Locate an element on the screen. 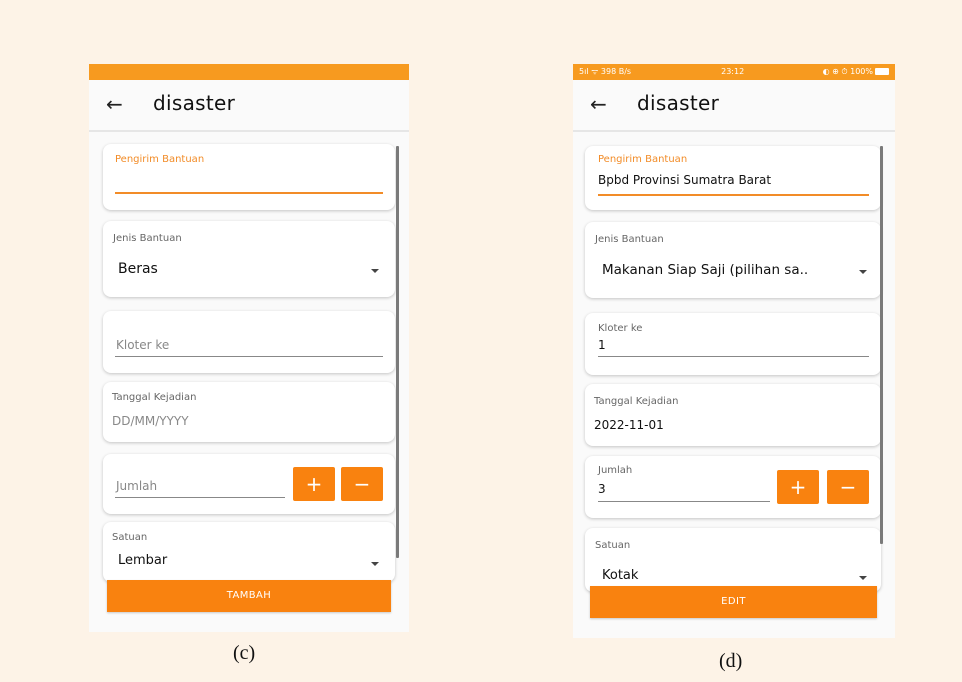  kloter-input: Kloter ke is located at coordinates (142, 345).